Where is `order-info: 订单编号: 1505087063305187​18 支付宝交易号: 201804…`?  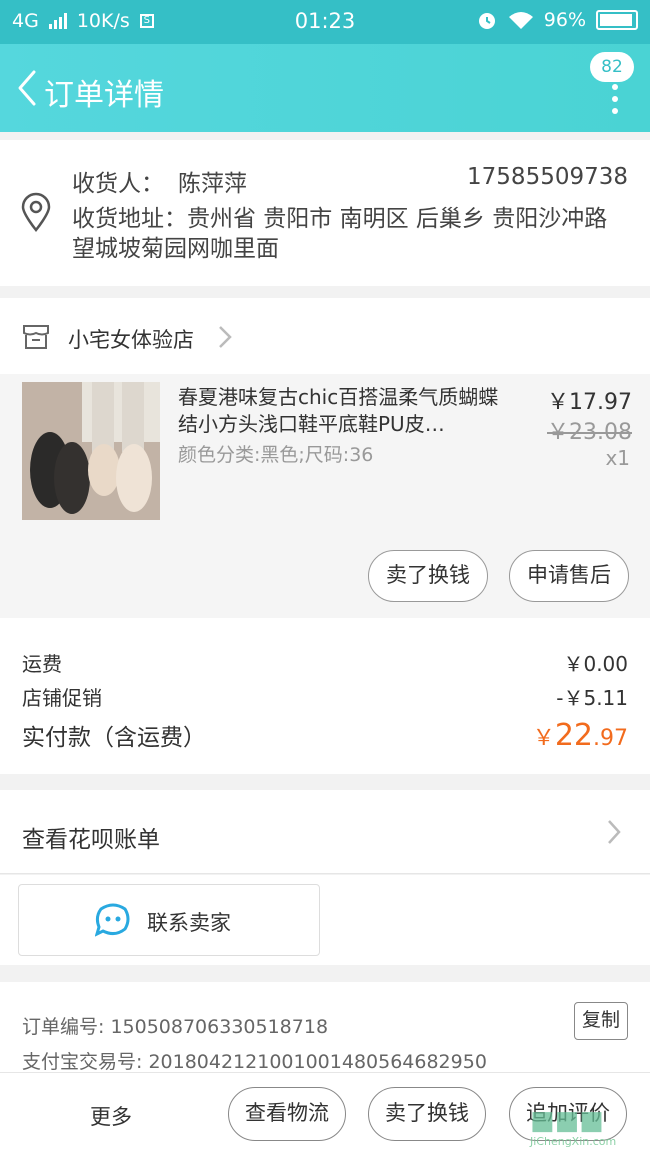 order-info: 订单编号: 1505087063305187​18 支付宝交易号: 201804… is located at coordinates (325, 1027).